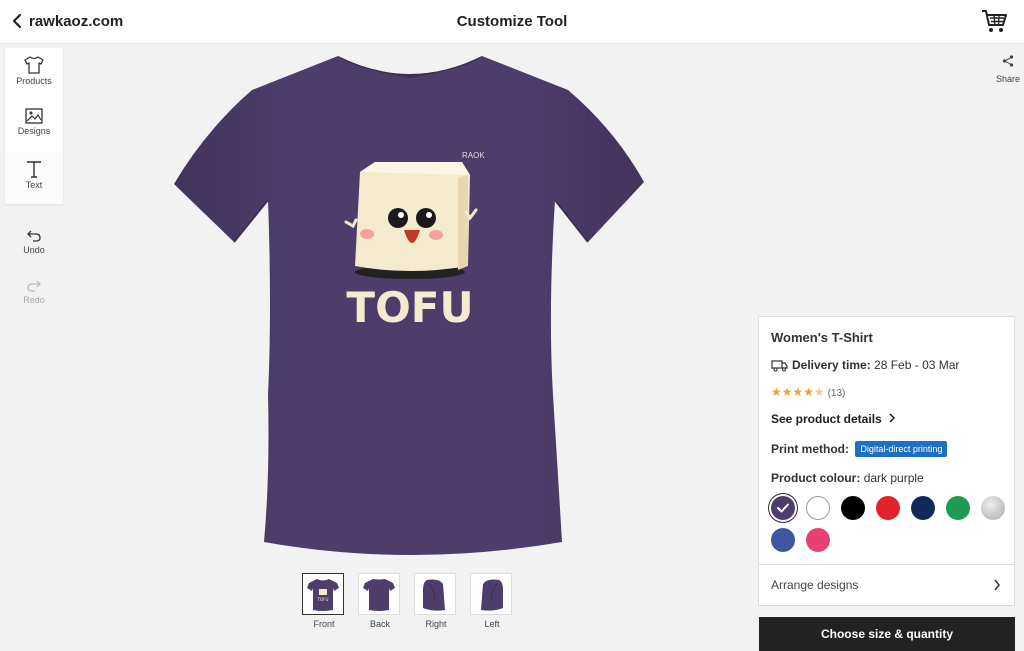 The width and height of the screenshot is (1024, 651). Describe the element at coordinates (836, 393) in the screenshot. I see `rating-count: (13)` at that location.